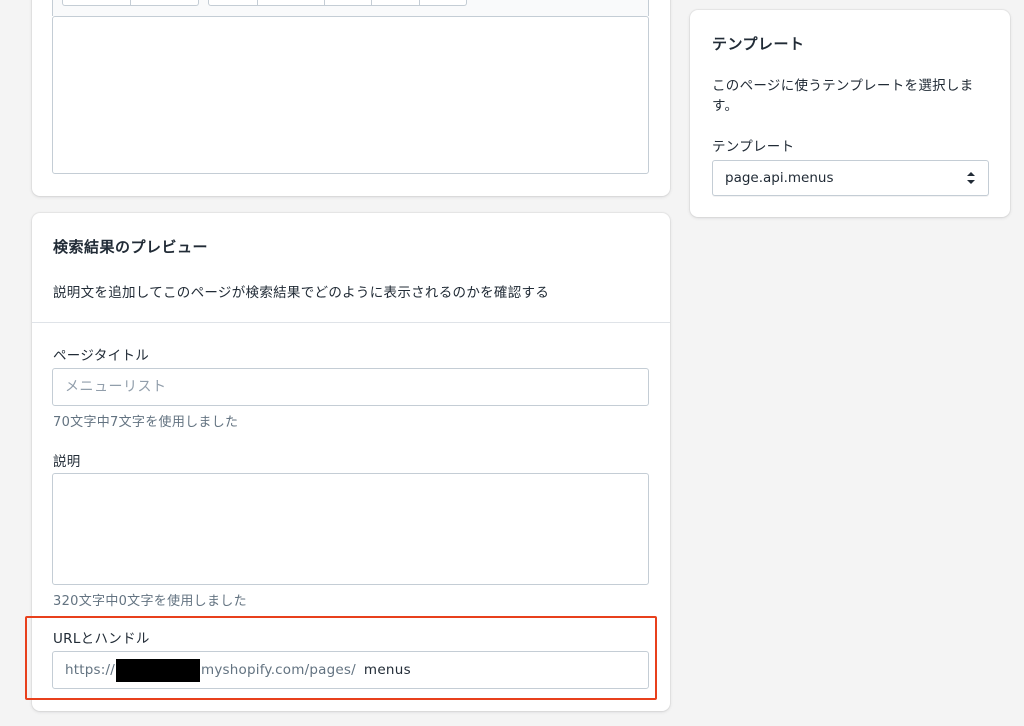  I want to click on template-select-value: page.api.menus, so click(779, 178).